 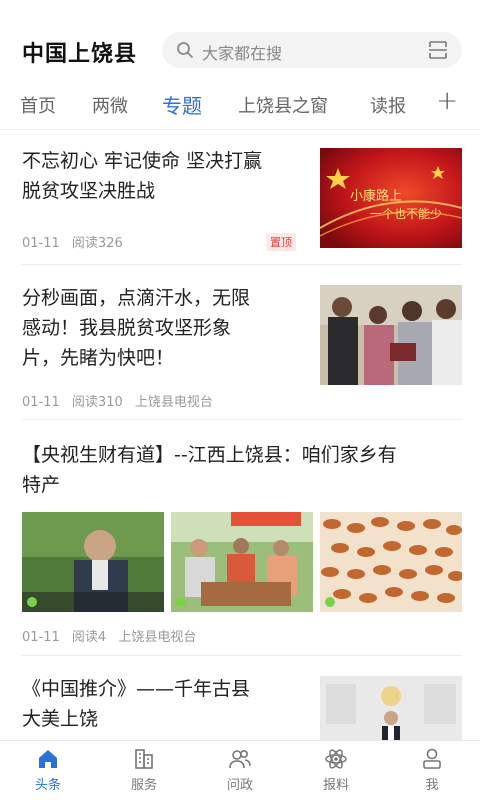 I want to click on item-title: 不忘初心 牢记使命 坚决打赢 脱贫攻坚决胜战, so click(x=167, y=176).